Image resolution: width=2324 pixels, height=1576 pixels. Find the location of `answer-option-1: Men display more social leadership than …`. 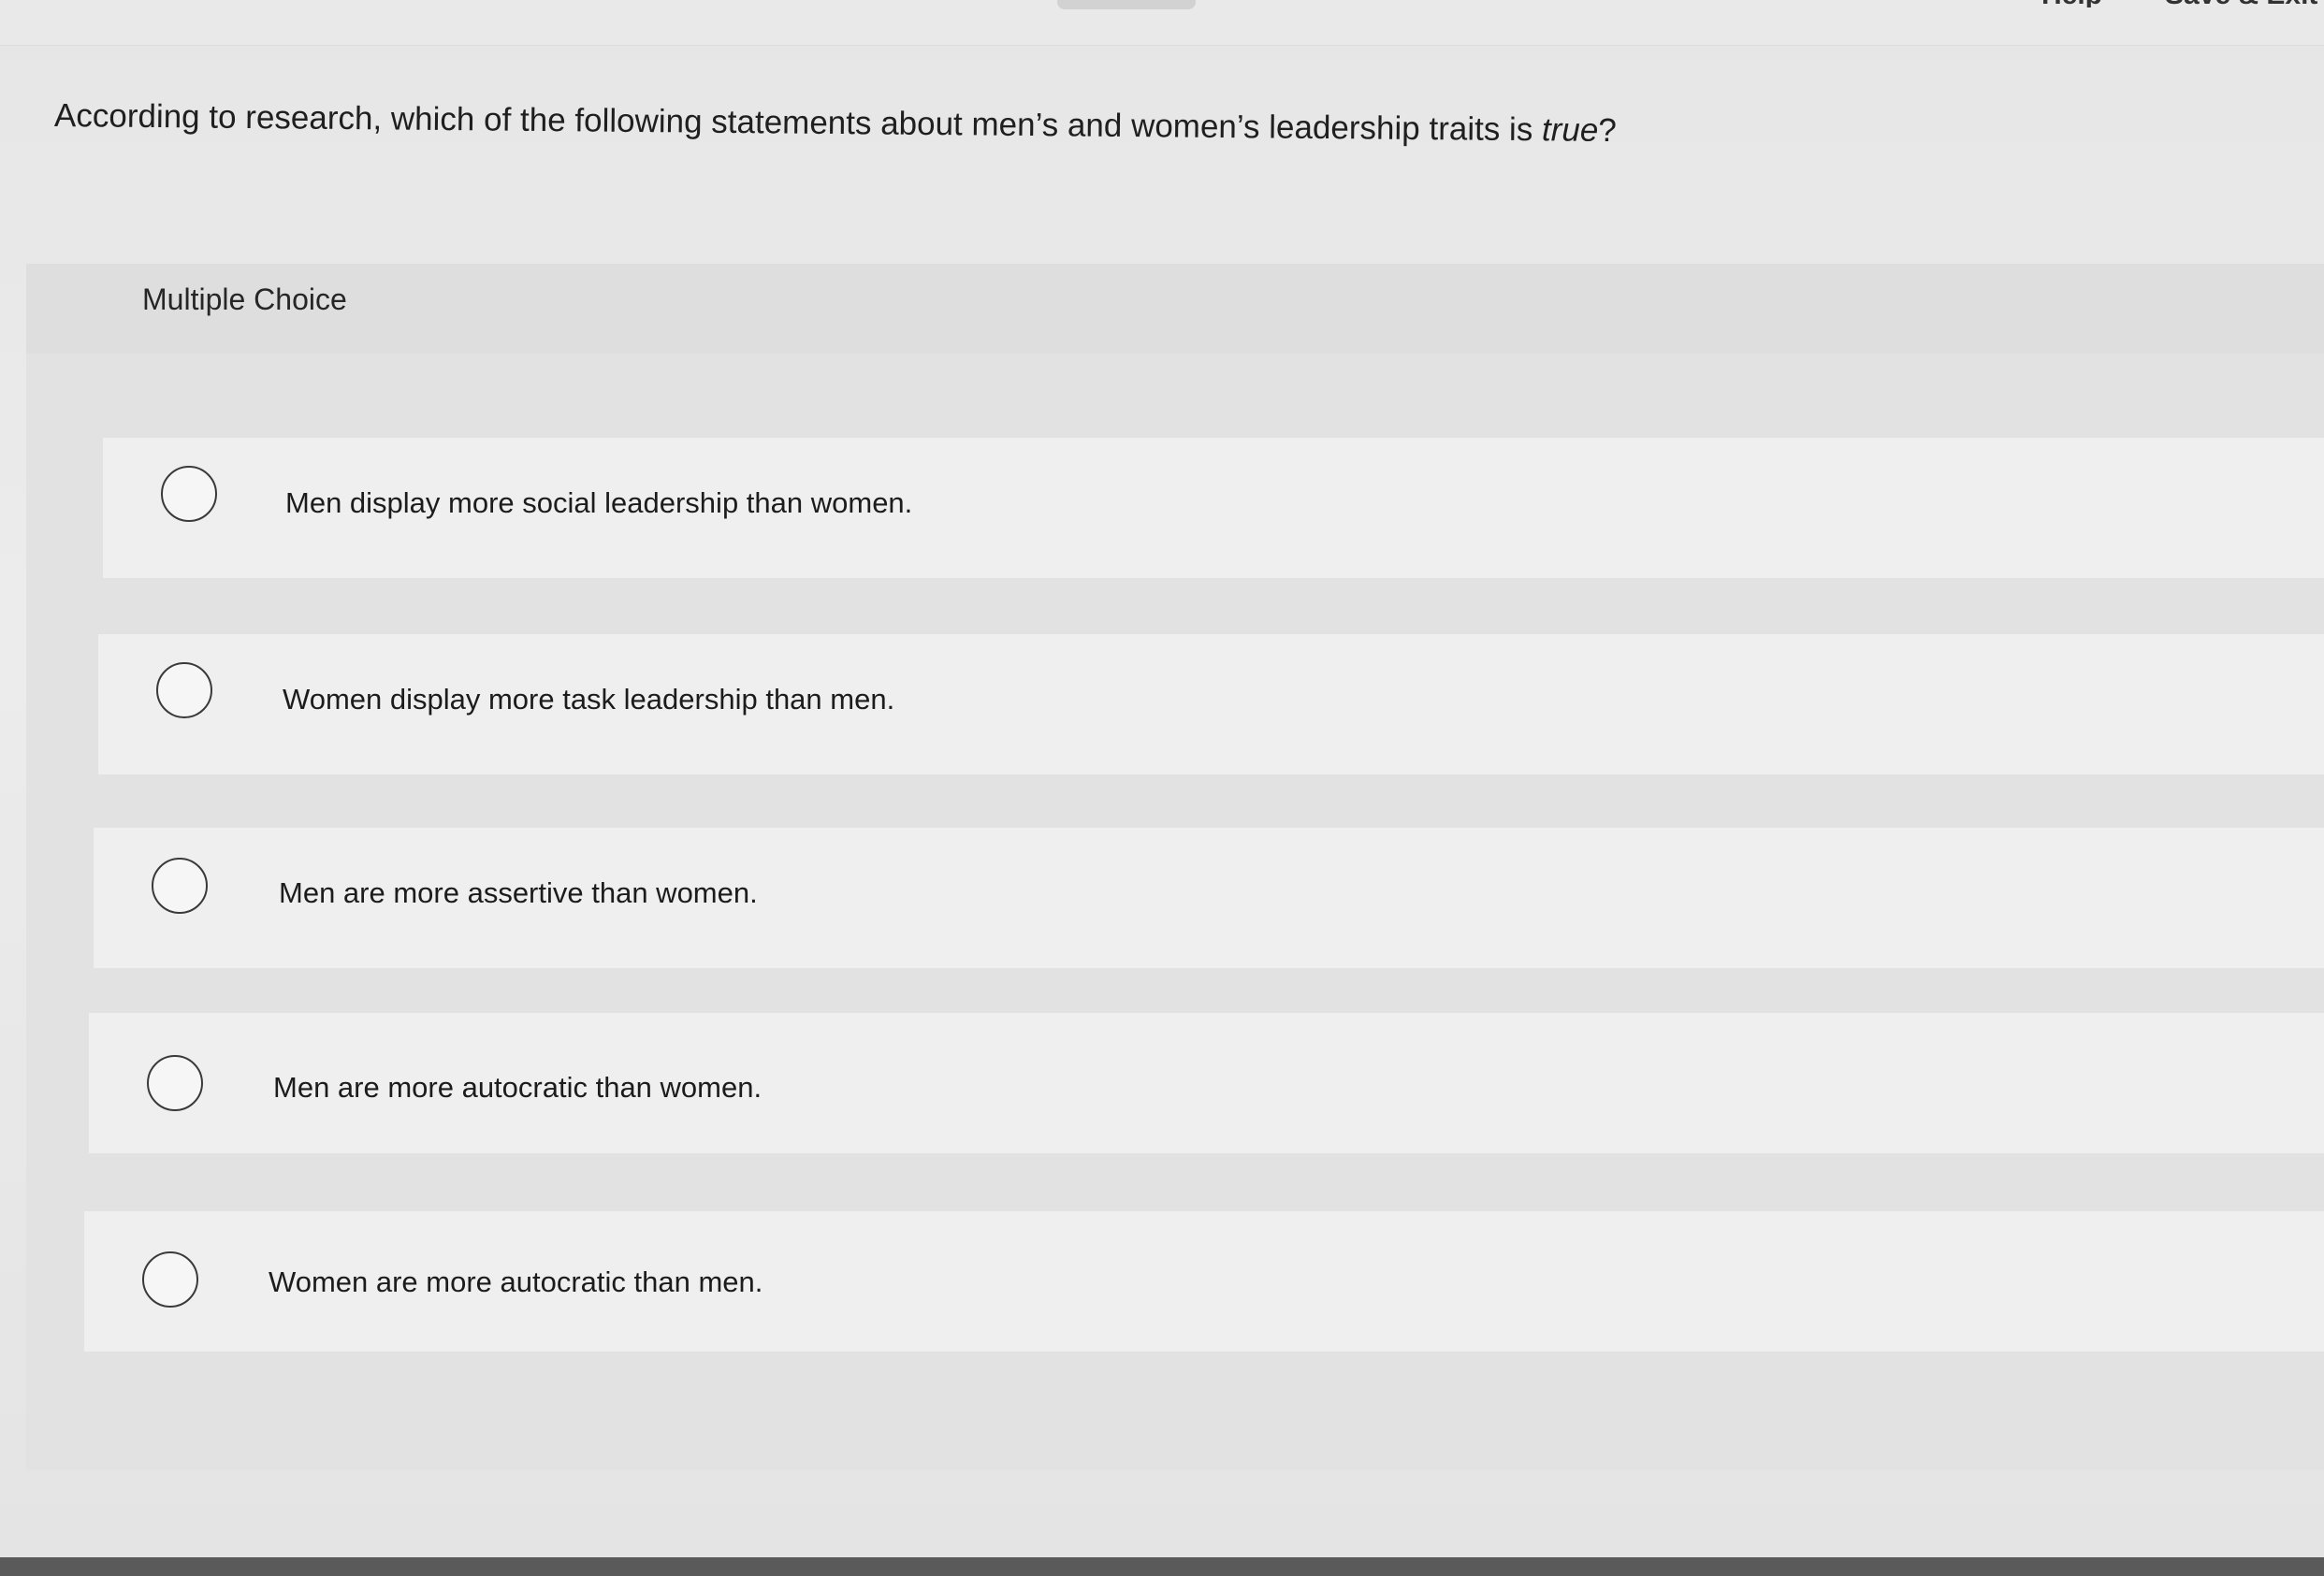

answer-option-1: Men display more social leadership than … is located at coordinates (1213, 508).